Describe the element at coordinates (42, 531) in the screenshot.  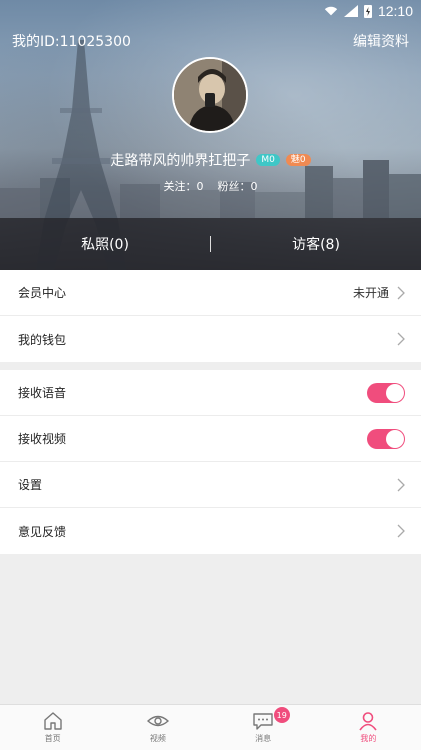
I see `menu-item-label: 意见反馈` at that location.